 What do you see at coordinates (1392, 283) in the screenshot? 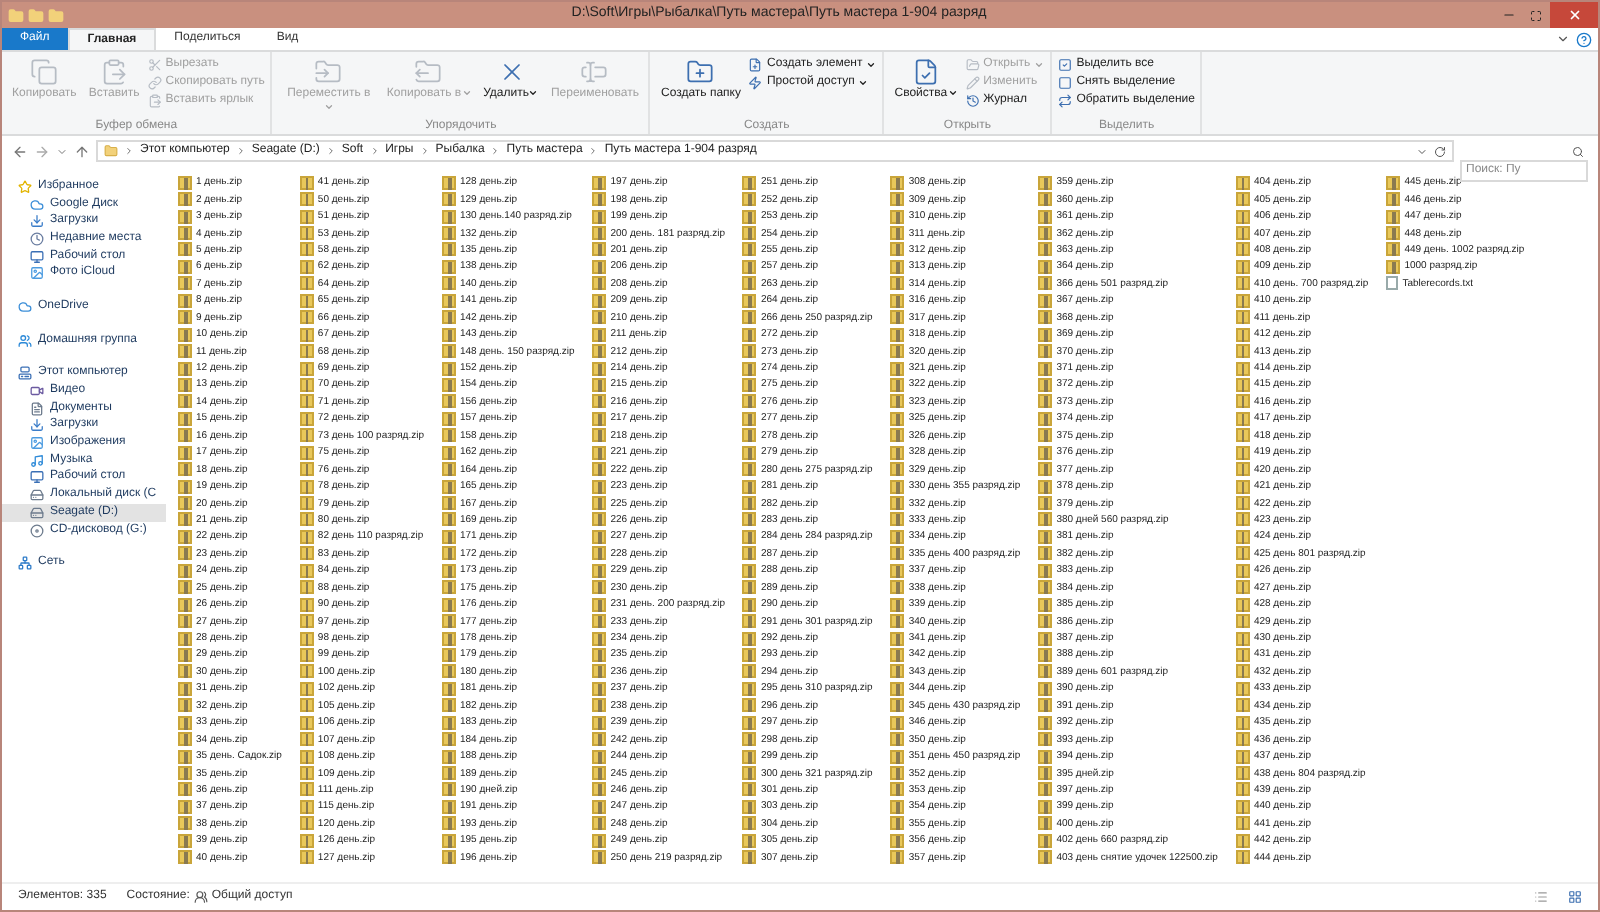
I see `text-file-icon` at bounding box center [1392, 283].